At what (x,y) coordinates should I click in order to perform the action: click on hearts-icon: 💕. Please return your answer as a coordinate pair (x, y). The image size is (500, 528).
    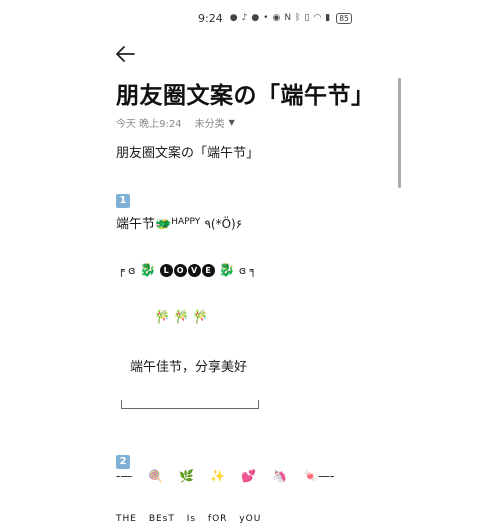
    Looking at the image, I should click on (249, 476).